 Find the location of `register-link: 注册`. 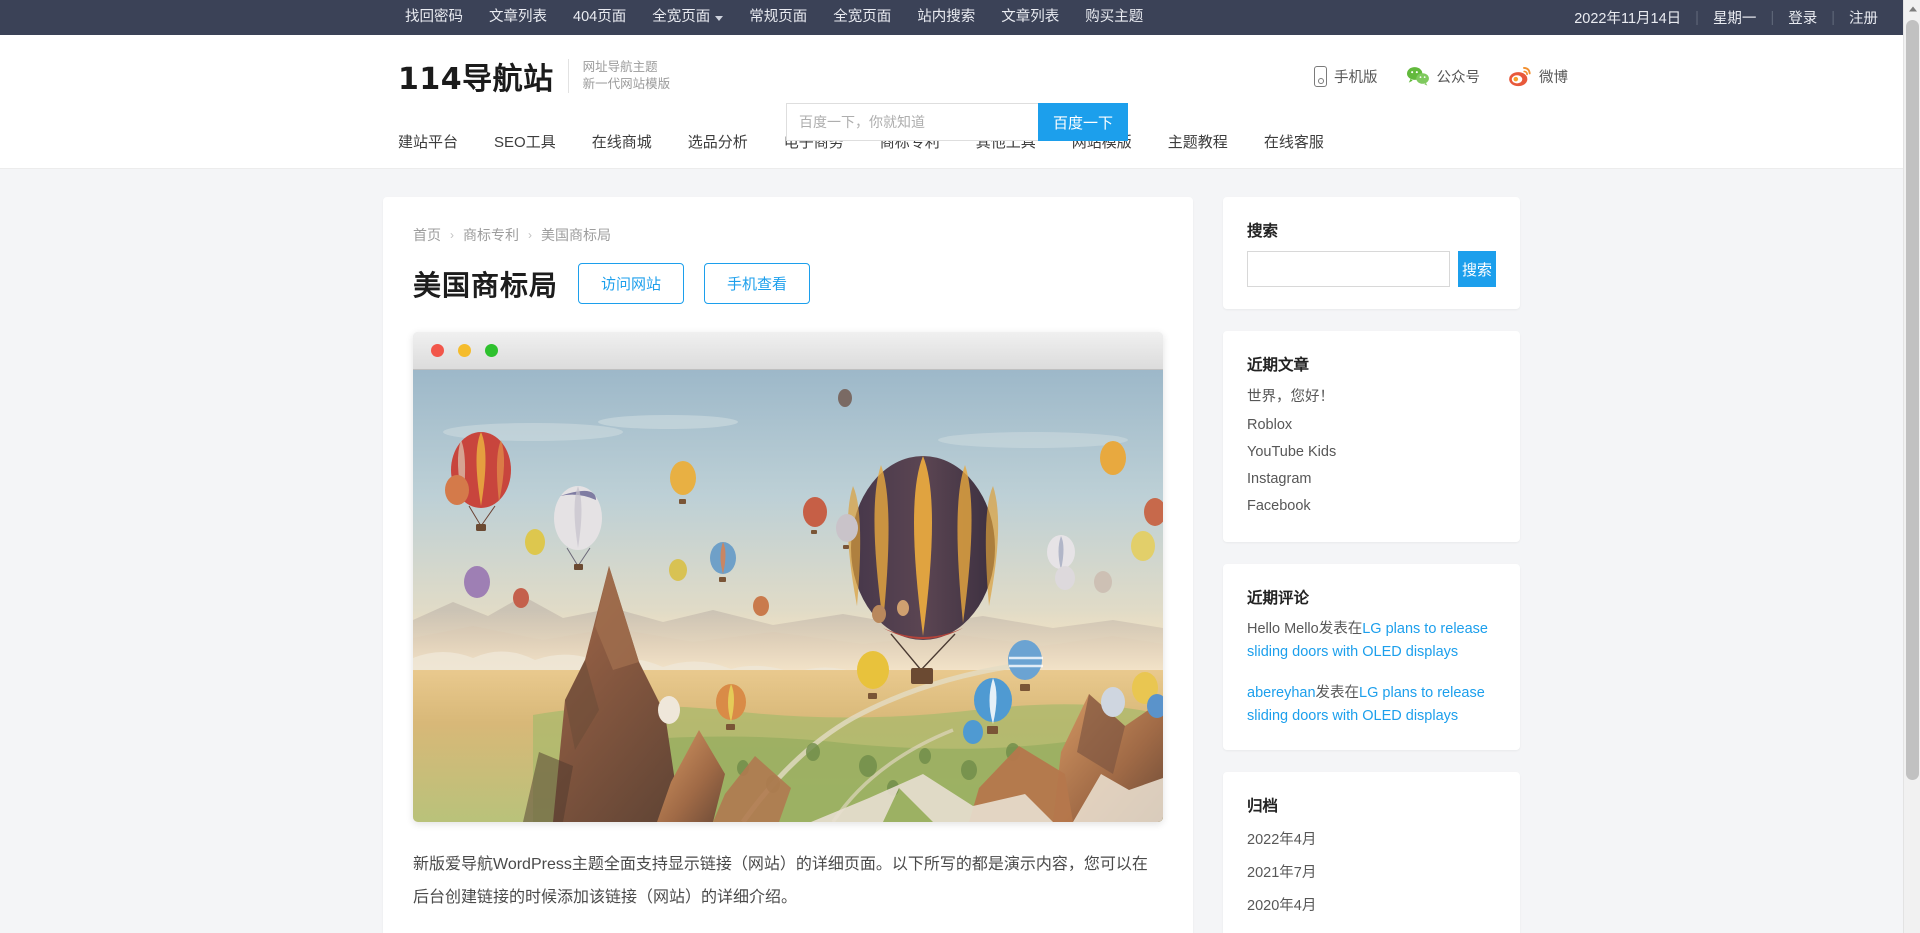

register-link: 注册 is located at coordinates (1863, 17).